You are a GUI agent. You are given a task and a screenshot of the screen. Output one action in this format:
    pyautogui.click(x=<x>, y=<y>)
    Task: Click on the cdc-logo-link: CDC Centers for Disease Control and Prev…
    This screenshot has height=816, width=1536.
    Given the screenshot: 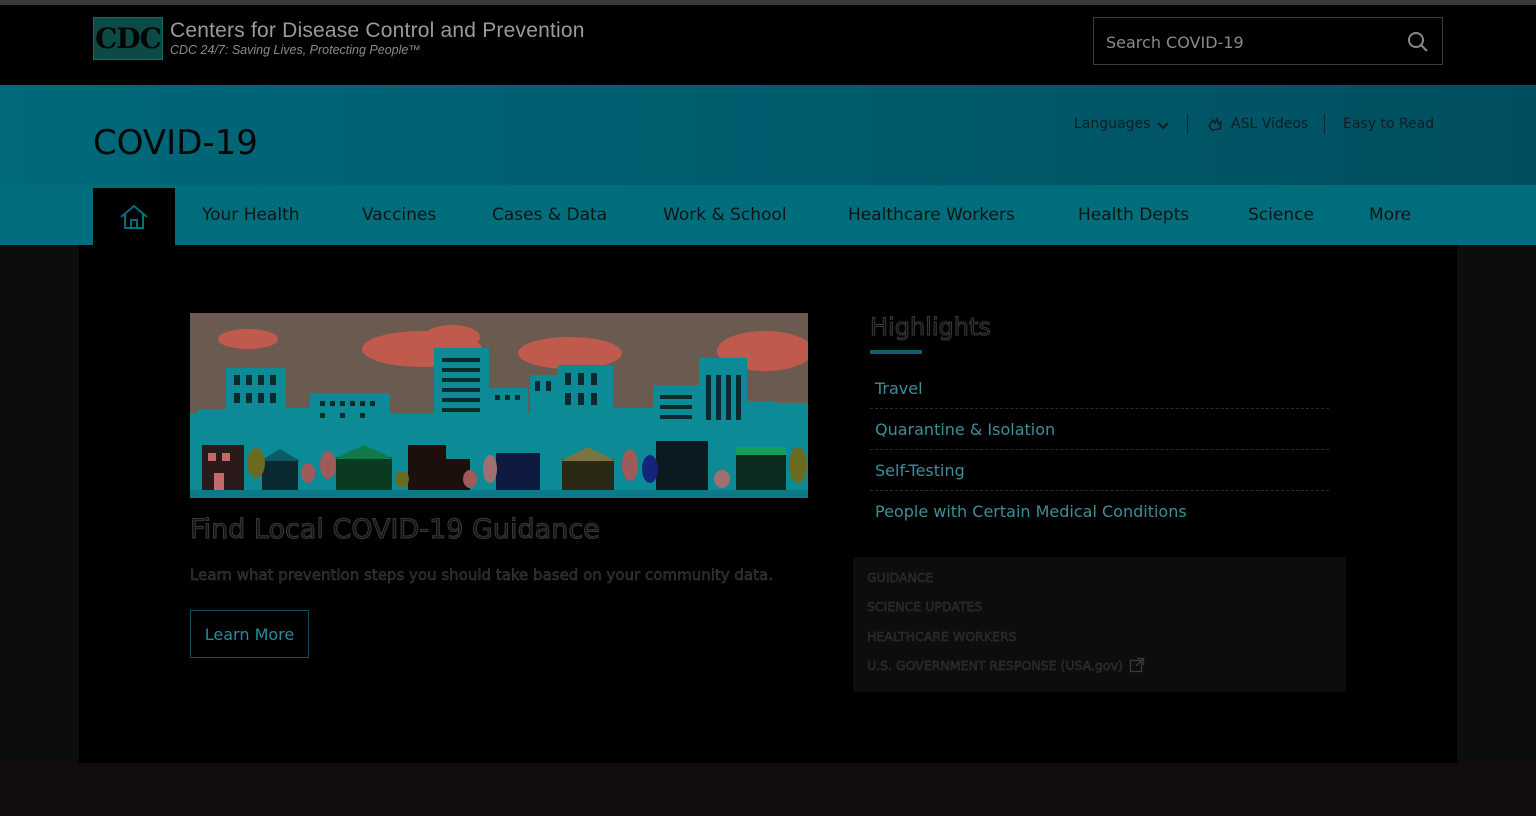 What is the action you would take?
    pyautogui.click(x=339, y=38)
    